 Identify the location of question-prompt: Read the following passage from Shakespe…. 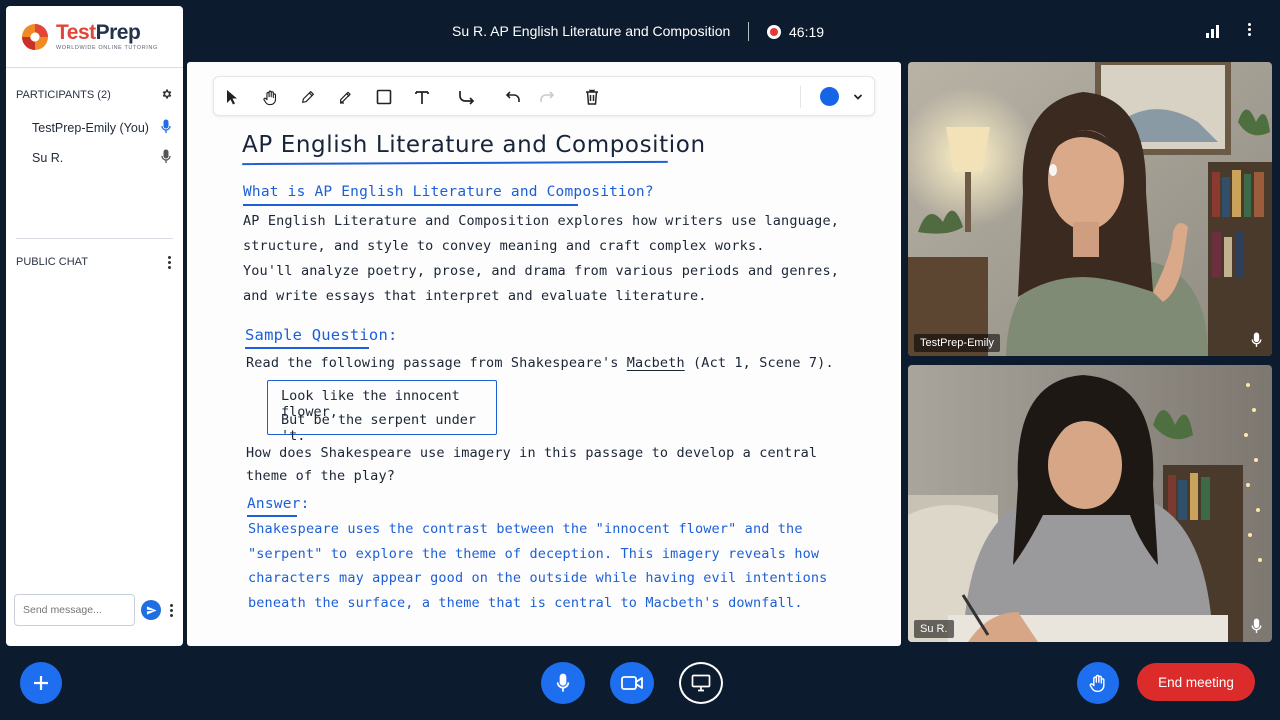
(540, 363).